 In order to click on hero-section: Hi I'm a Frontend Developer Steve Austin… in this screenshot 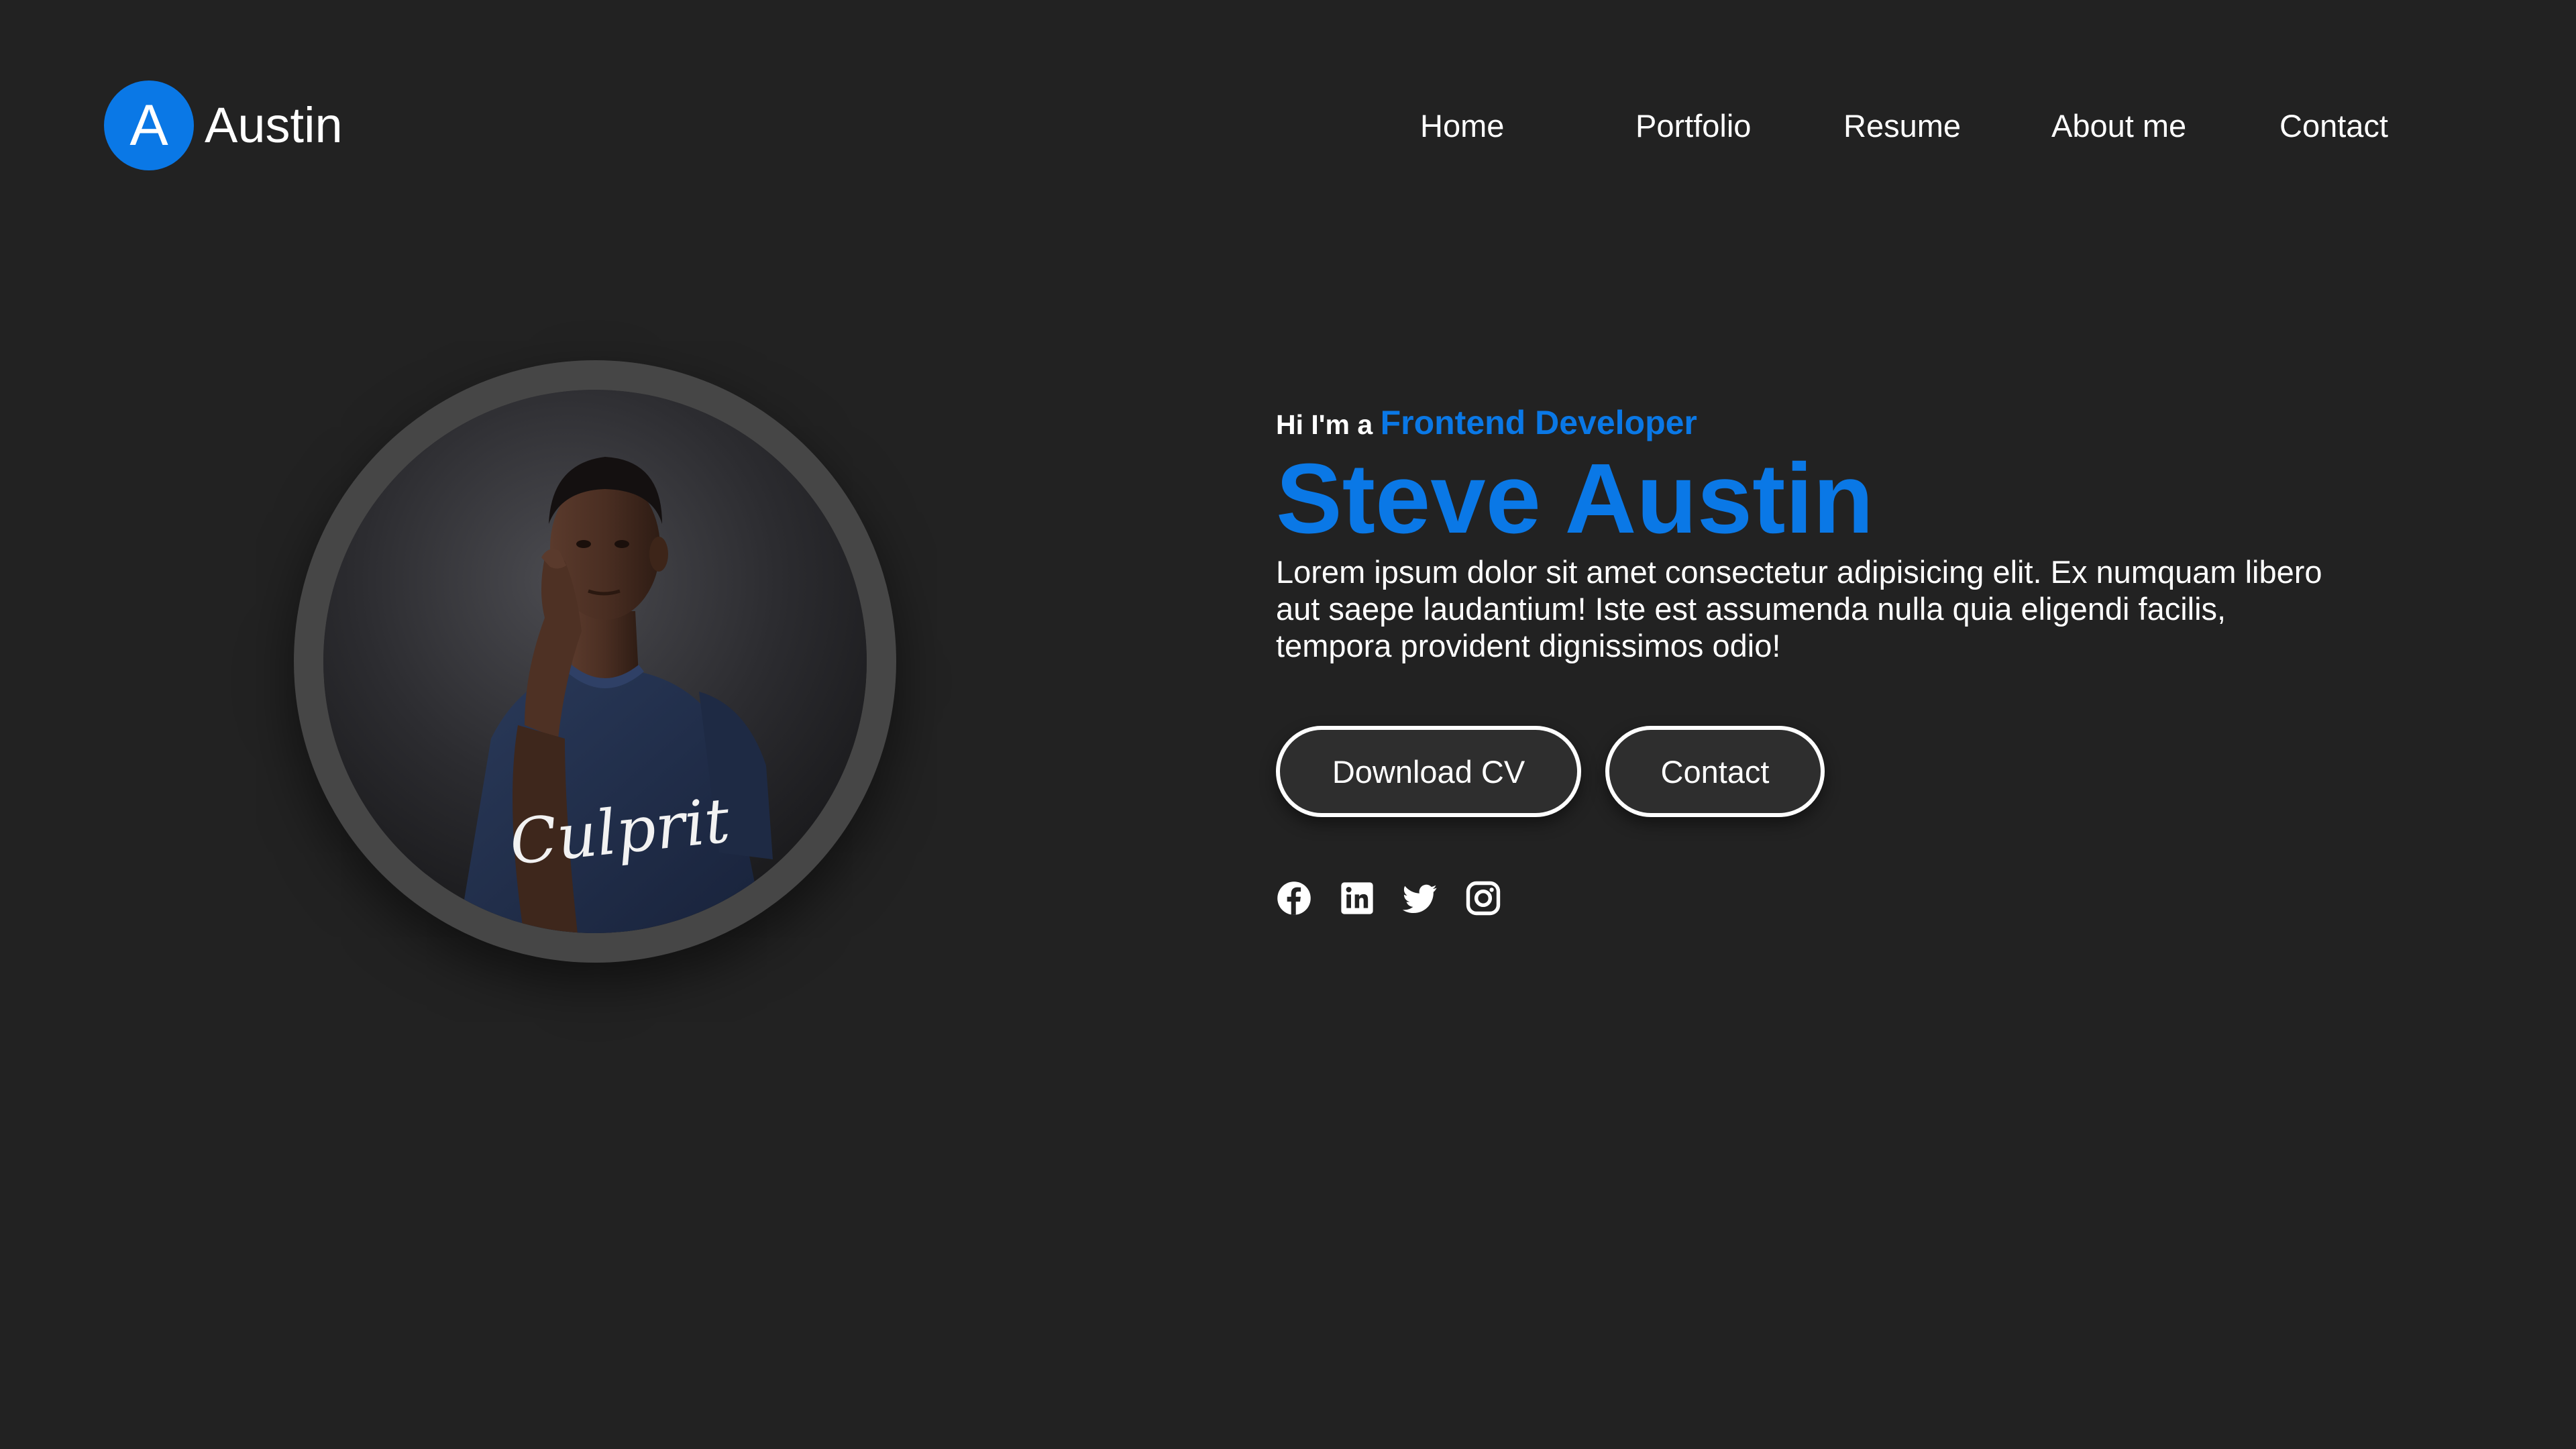, I will do `click(1799, 531)`.